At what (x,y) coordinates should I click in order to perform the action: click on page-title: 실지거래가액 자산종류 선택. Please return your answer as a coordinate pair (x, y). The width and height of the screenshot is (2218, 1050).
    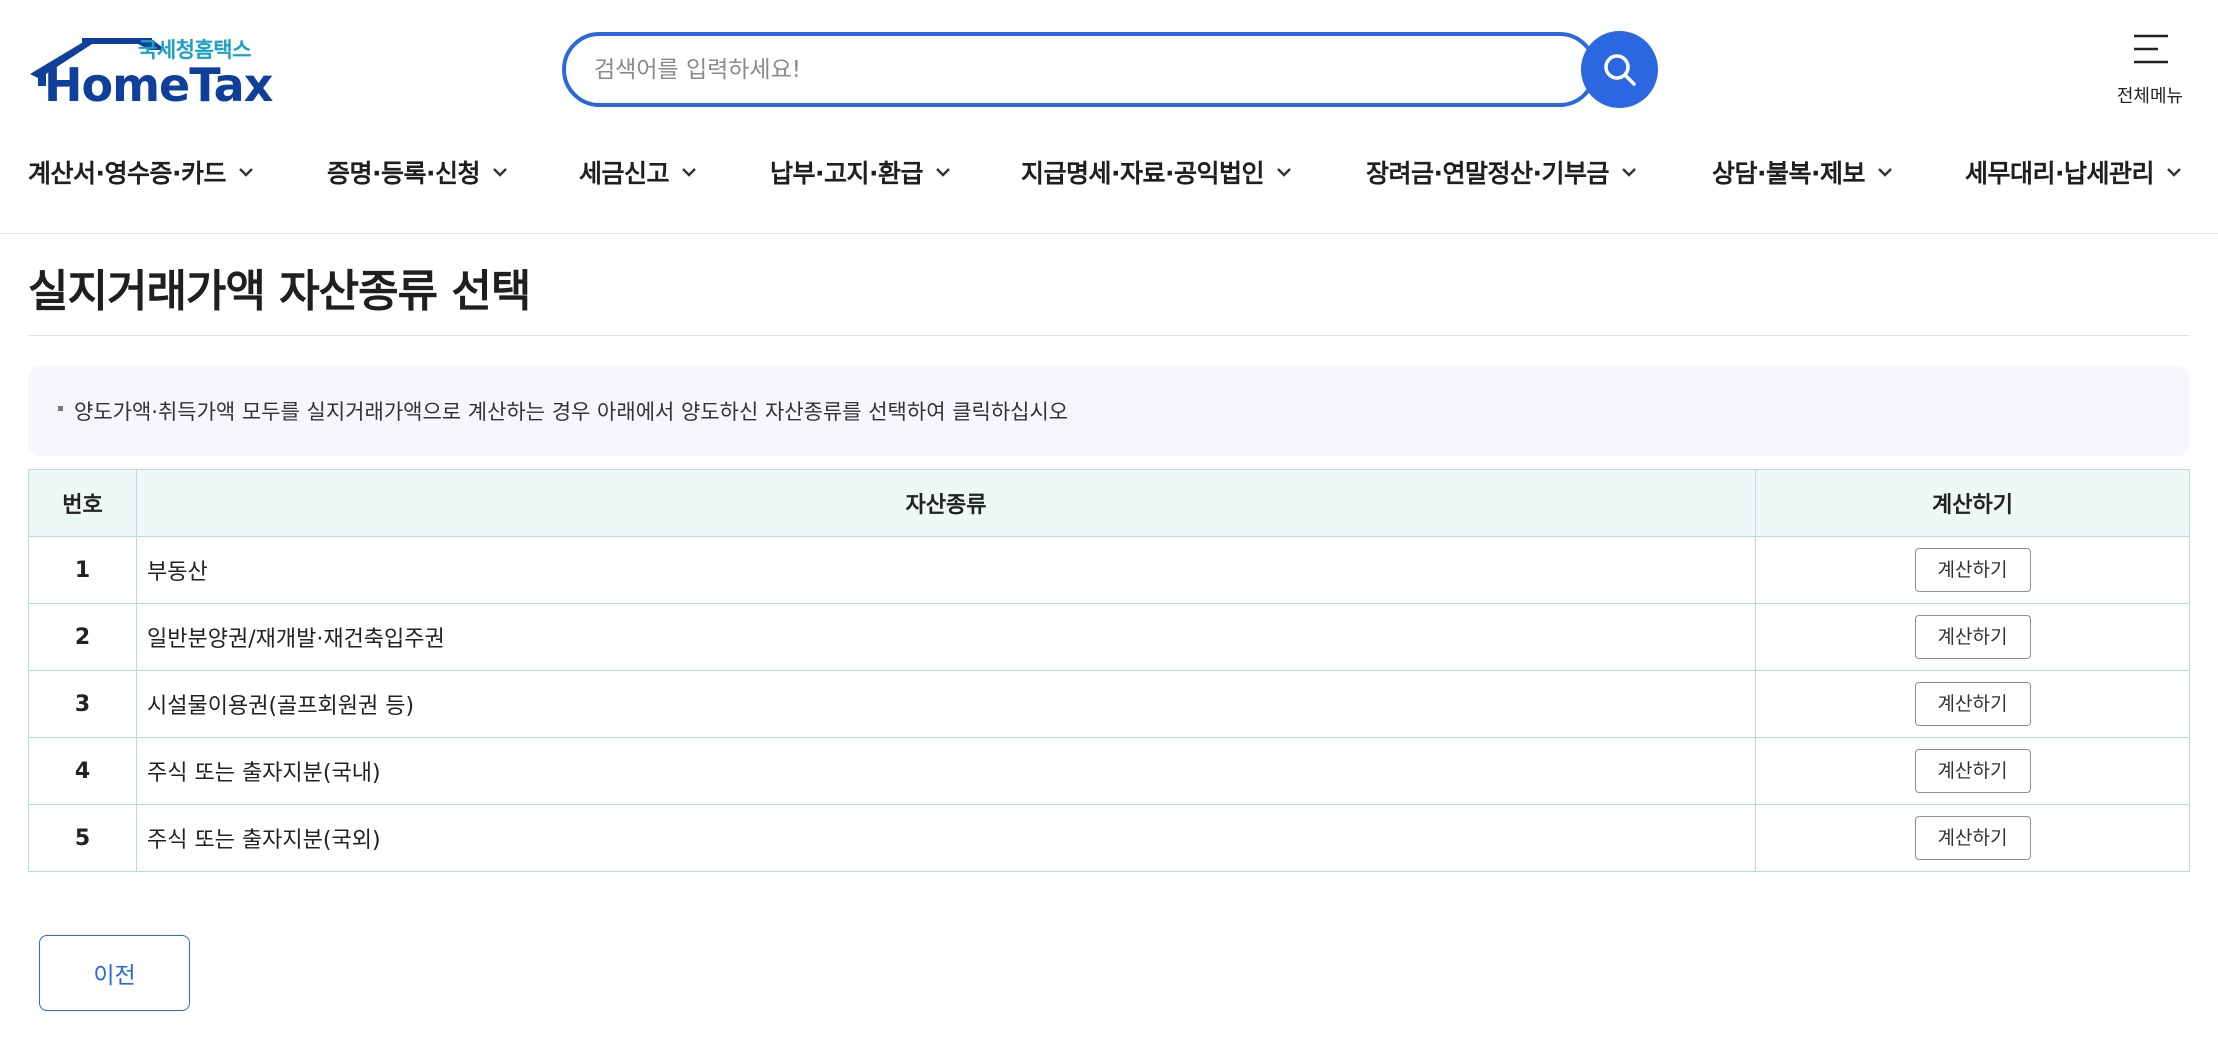
    Looking at the image, I should click on (279, 291).